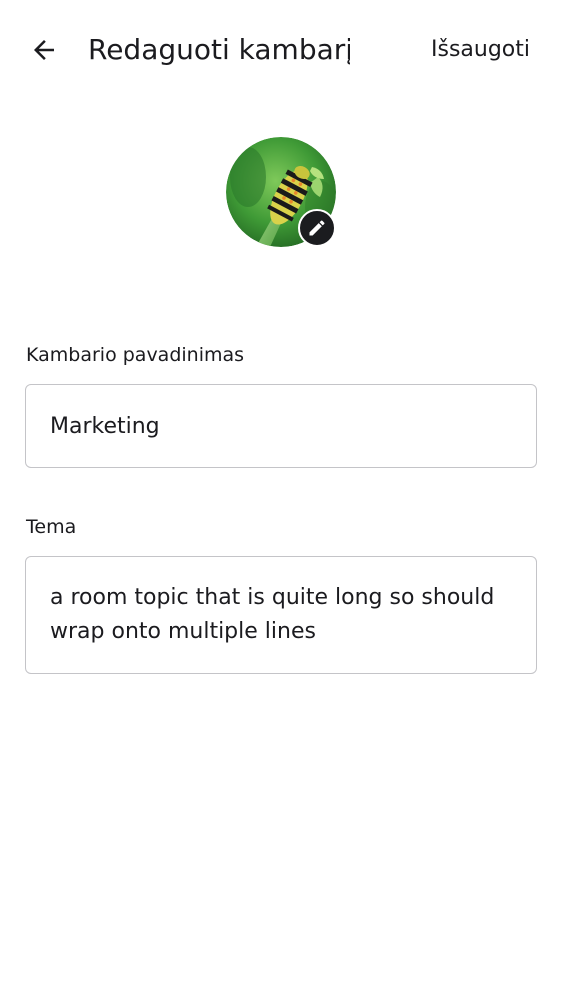 This screenshot has height=1000, width=562. What do you see at coordinates (480, 50) in the screenshot?
I see `save-button: Išsaugoti` at bounding box center [480, 50].